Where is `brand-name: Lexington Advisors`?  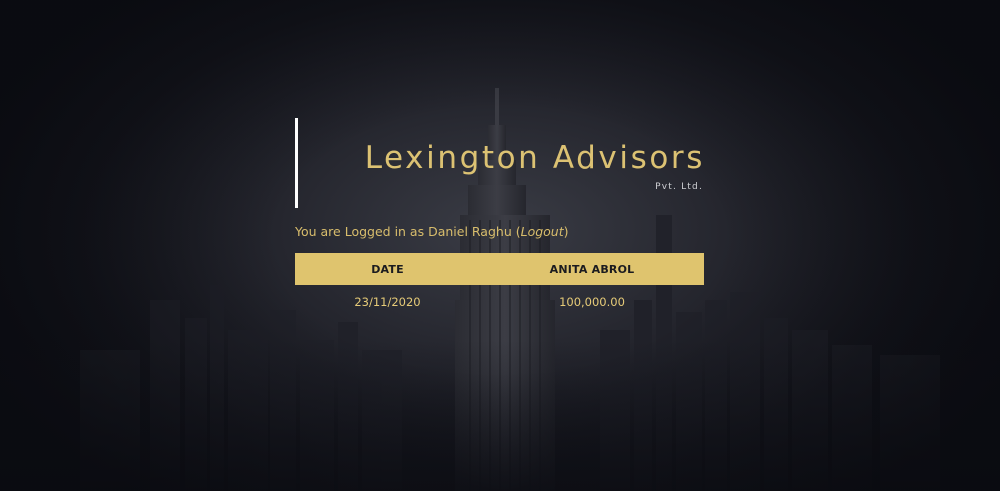
brand-name: Lexington Advisors is located at coordinates (534, 158).